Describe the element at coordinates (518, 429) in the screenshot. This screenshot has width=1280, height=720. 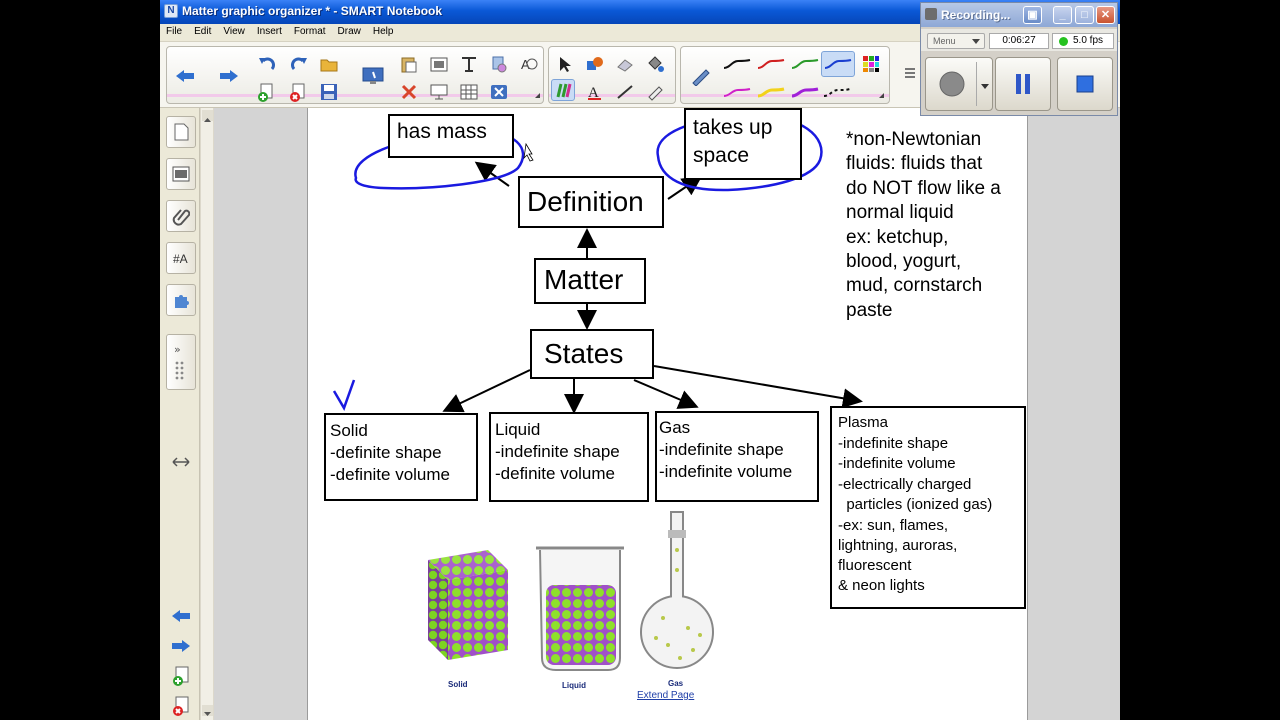
I see `liquid-line: Liquid` at that location.